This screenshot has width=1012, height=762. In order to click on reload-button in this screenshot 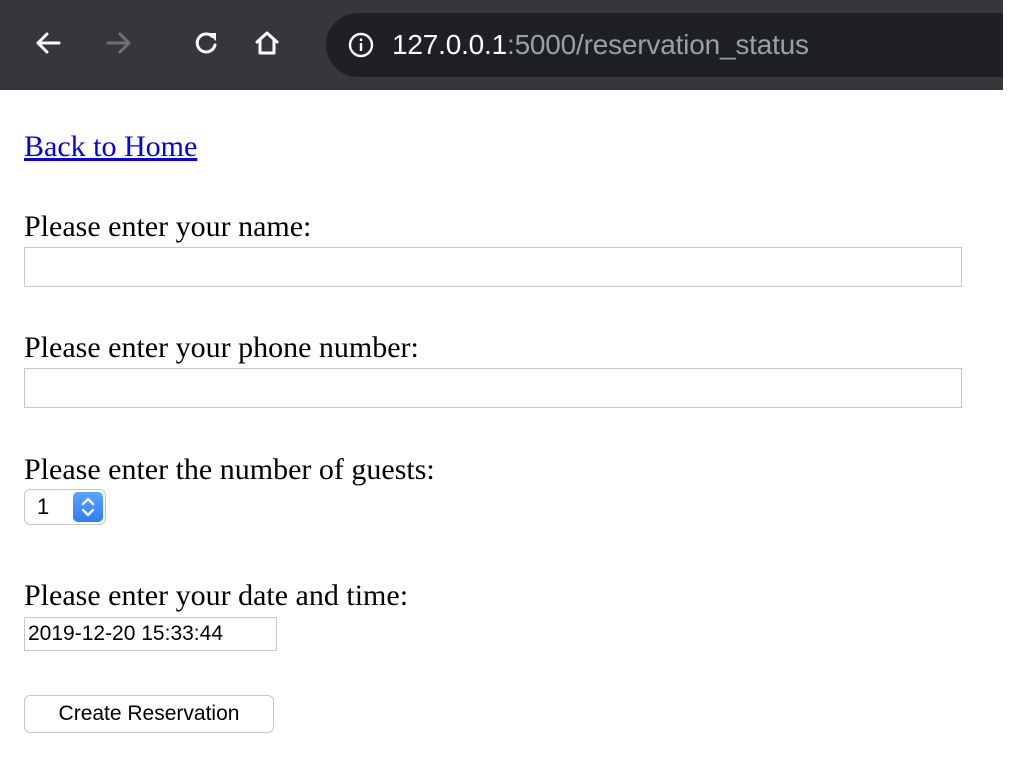, I will do `click(207, 43)`.